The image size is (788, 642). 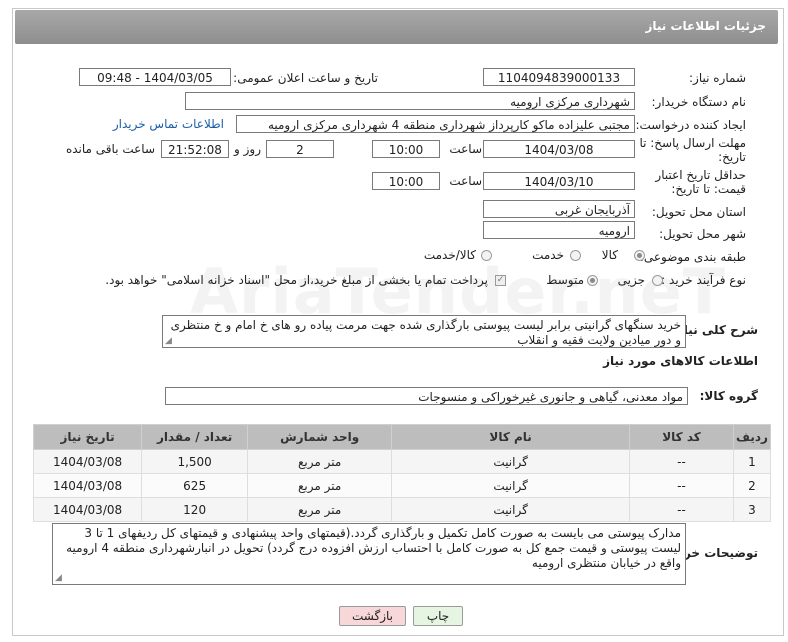 I want to click on city-field: ارومیه, so click(x=559, y=230).